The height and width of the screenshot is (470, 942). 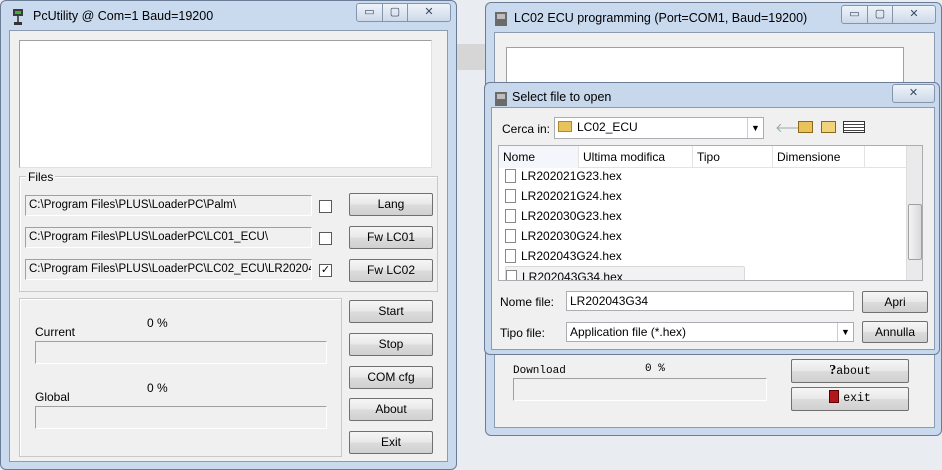 What do you see at coordinates (157, 323) in the screenshot?
I see `current-percent: 0 %` at bounding box center [157, 323].